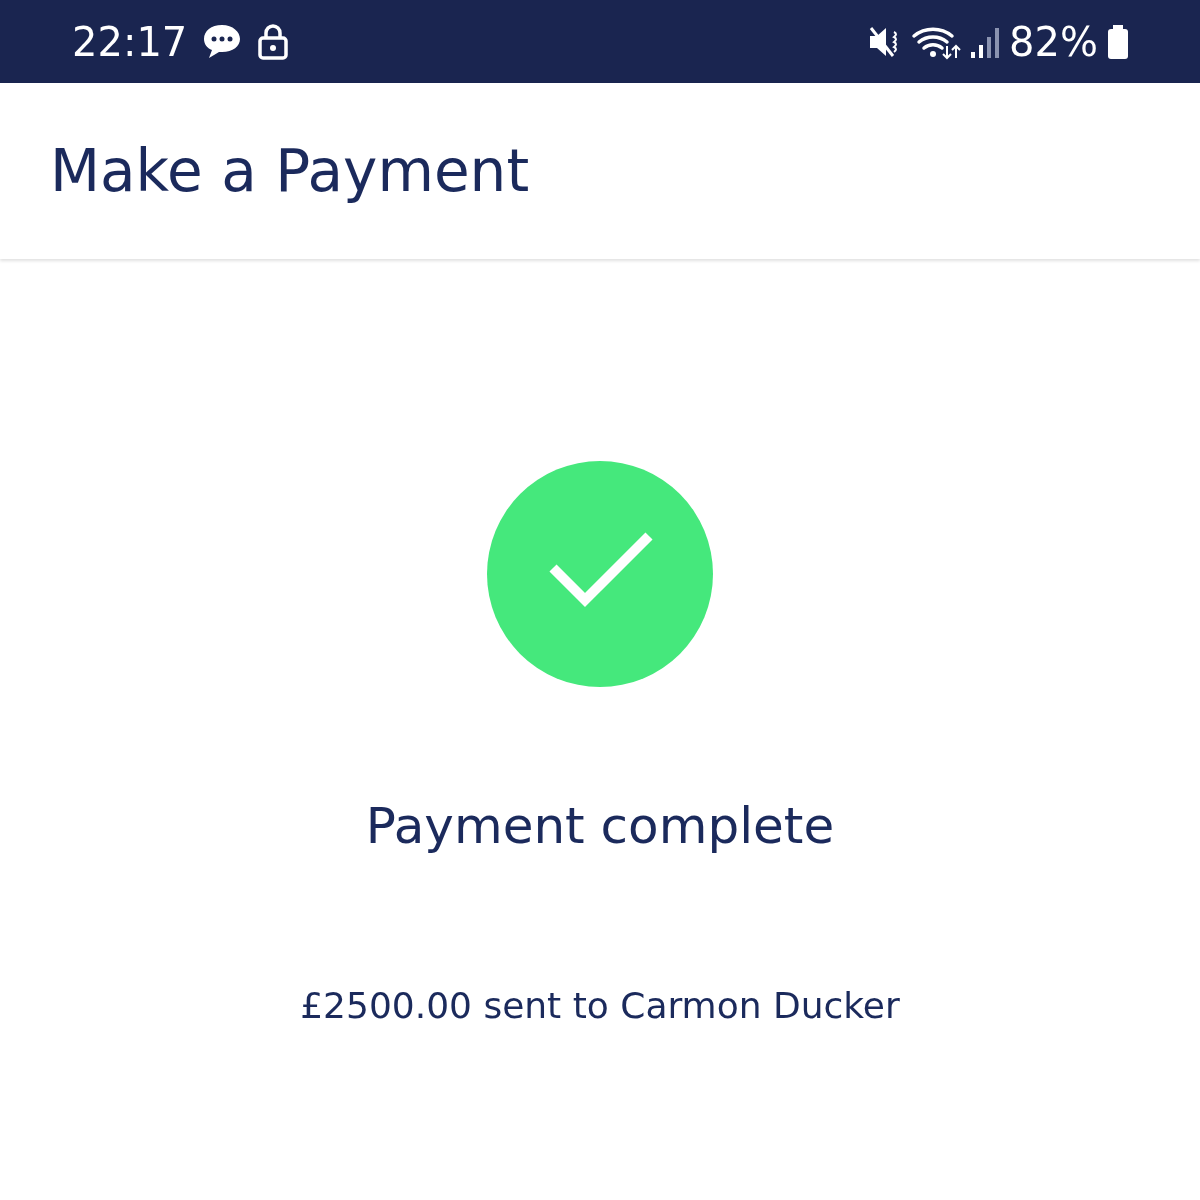 The image size is (1200, 1200). Describe the element at coordinates (1053, 41) in the screenshot. I see `battery-percent: 82%` at that location.